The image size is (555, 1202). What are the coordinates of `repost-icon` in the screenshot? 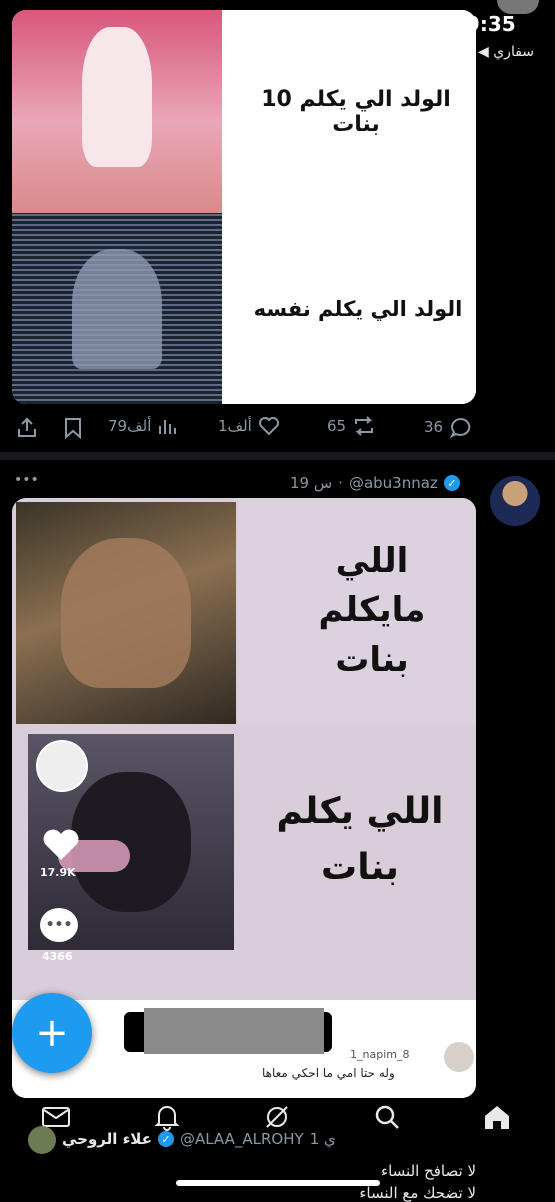 It's located at (364, 426).